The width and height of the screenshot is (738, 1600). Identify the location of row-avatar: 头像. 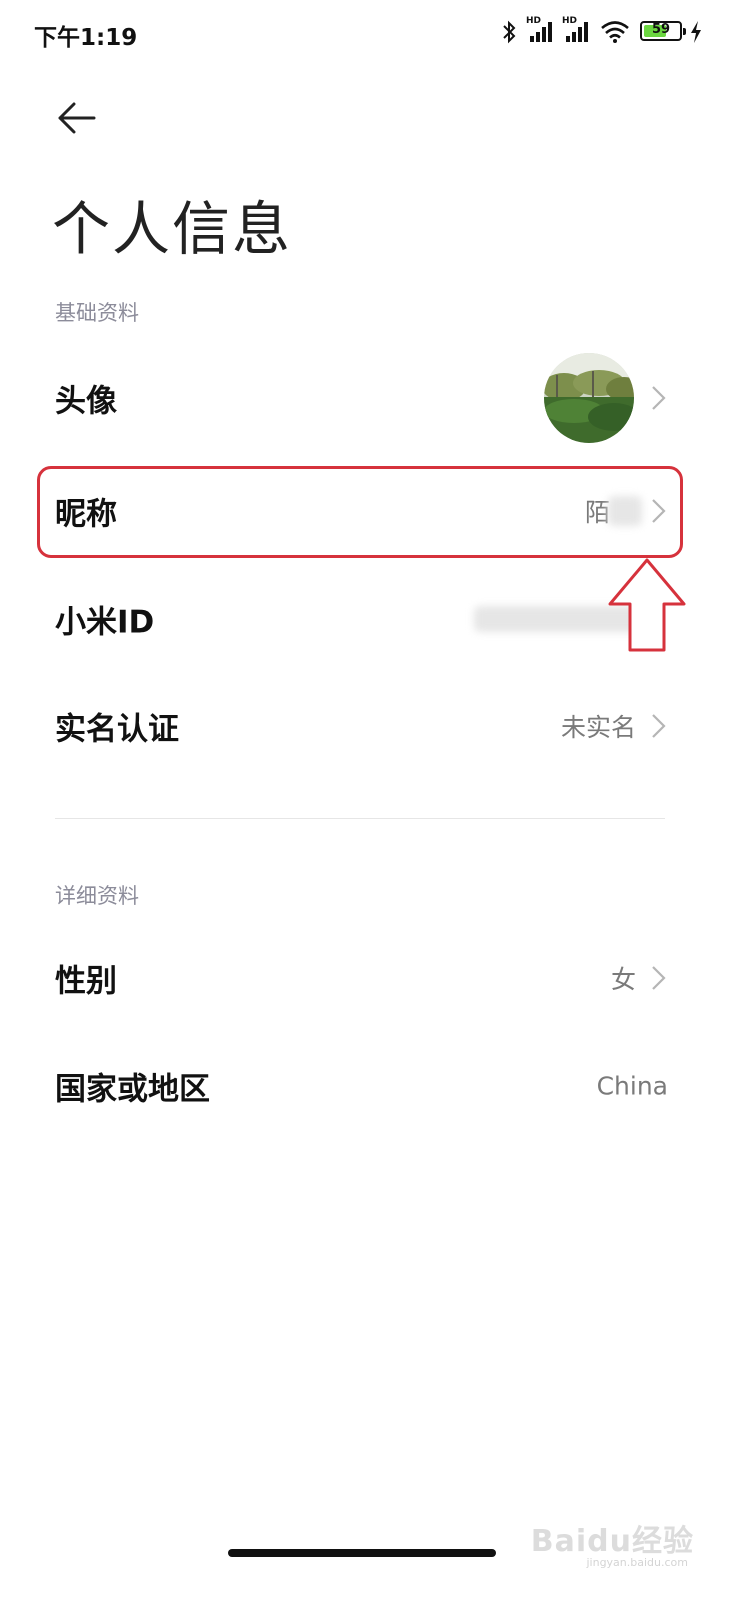
(369, 398).